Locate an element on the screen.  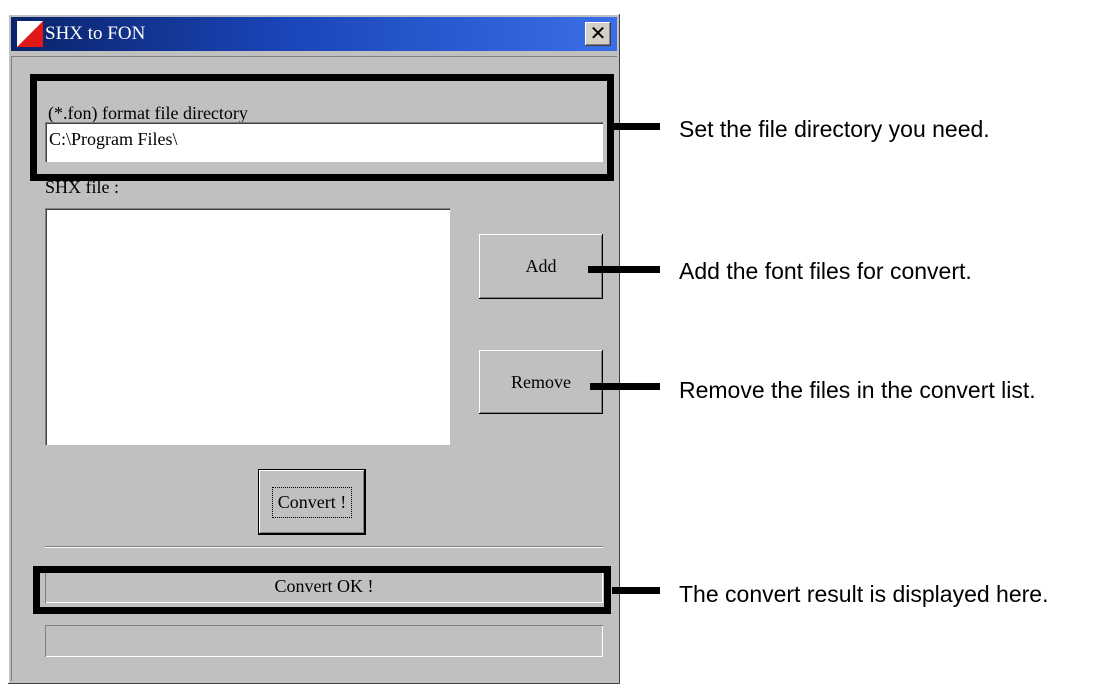
result-connector is located at coordinates (636, 590).